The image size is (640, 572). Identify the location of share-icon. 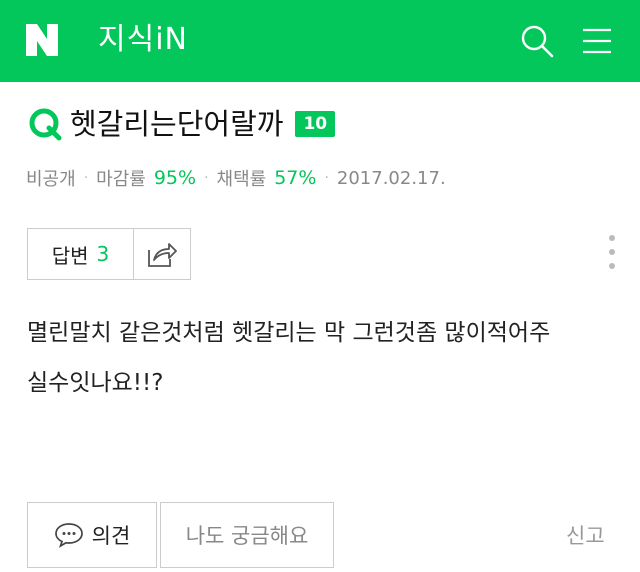
(162, 255).